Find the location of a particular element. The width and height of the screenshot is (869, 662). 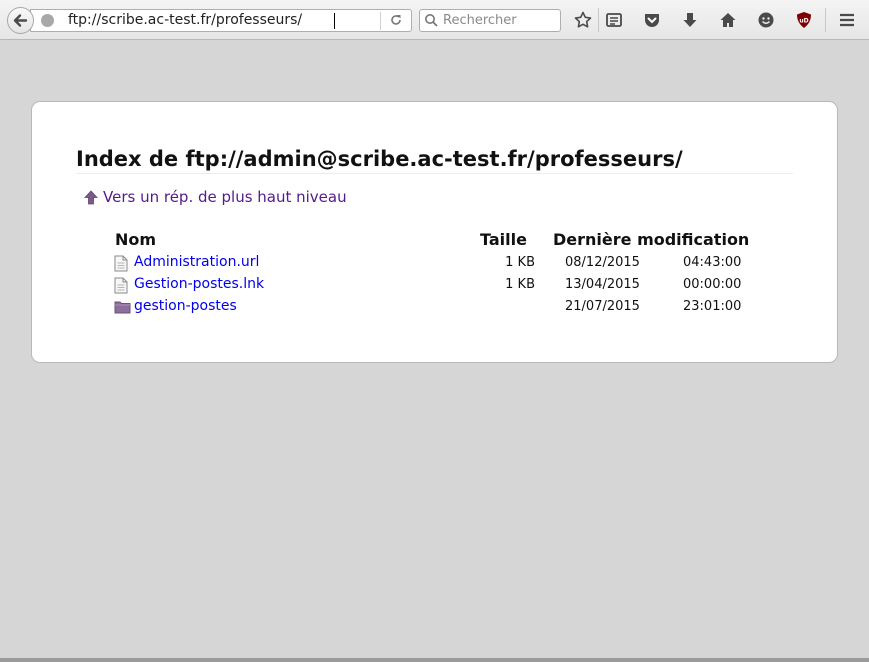

search-icon is located at coordinates (431, 20).